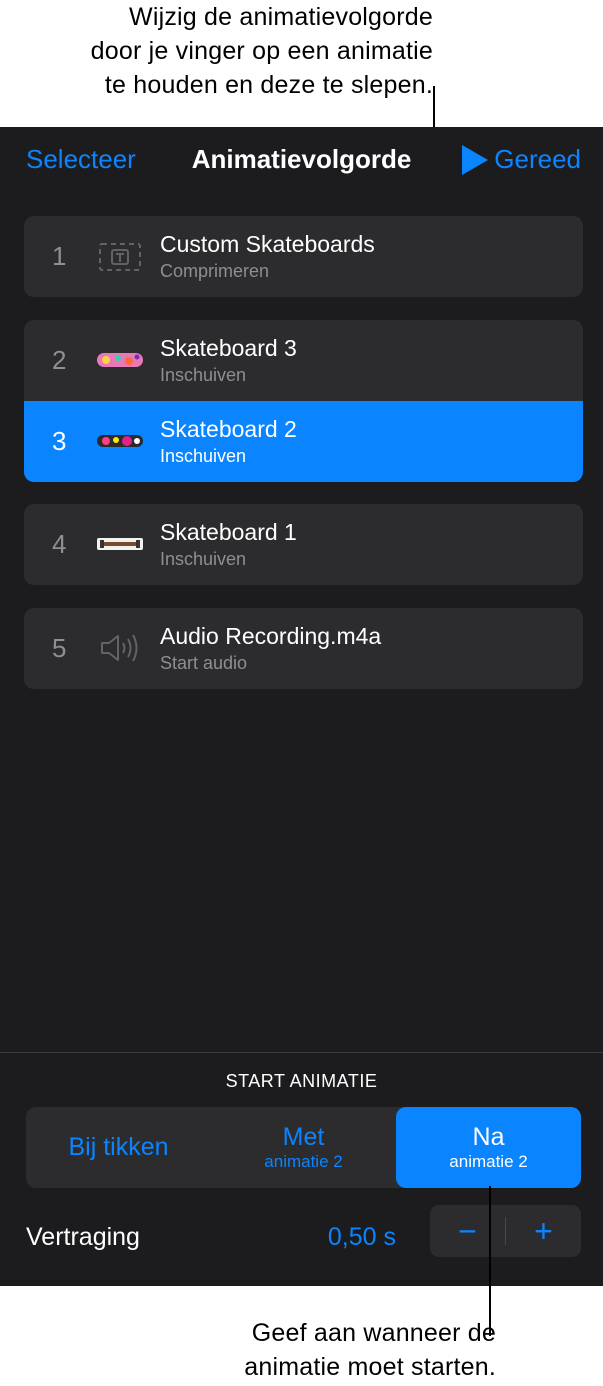  Describe the element at coordinates (303, 1137) in the screenshot. I see `segment-with-label: Met` at that location.